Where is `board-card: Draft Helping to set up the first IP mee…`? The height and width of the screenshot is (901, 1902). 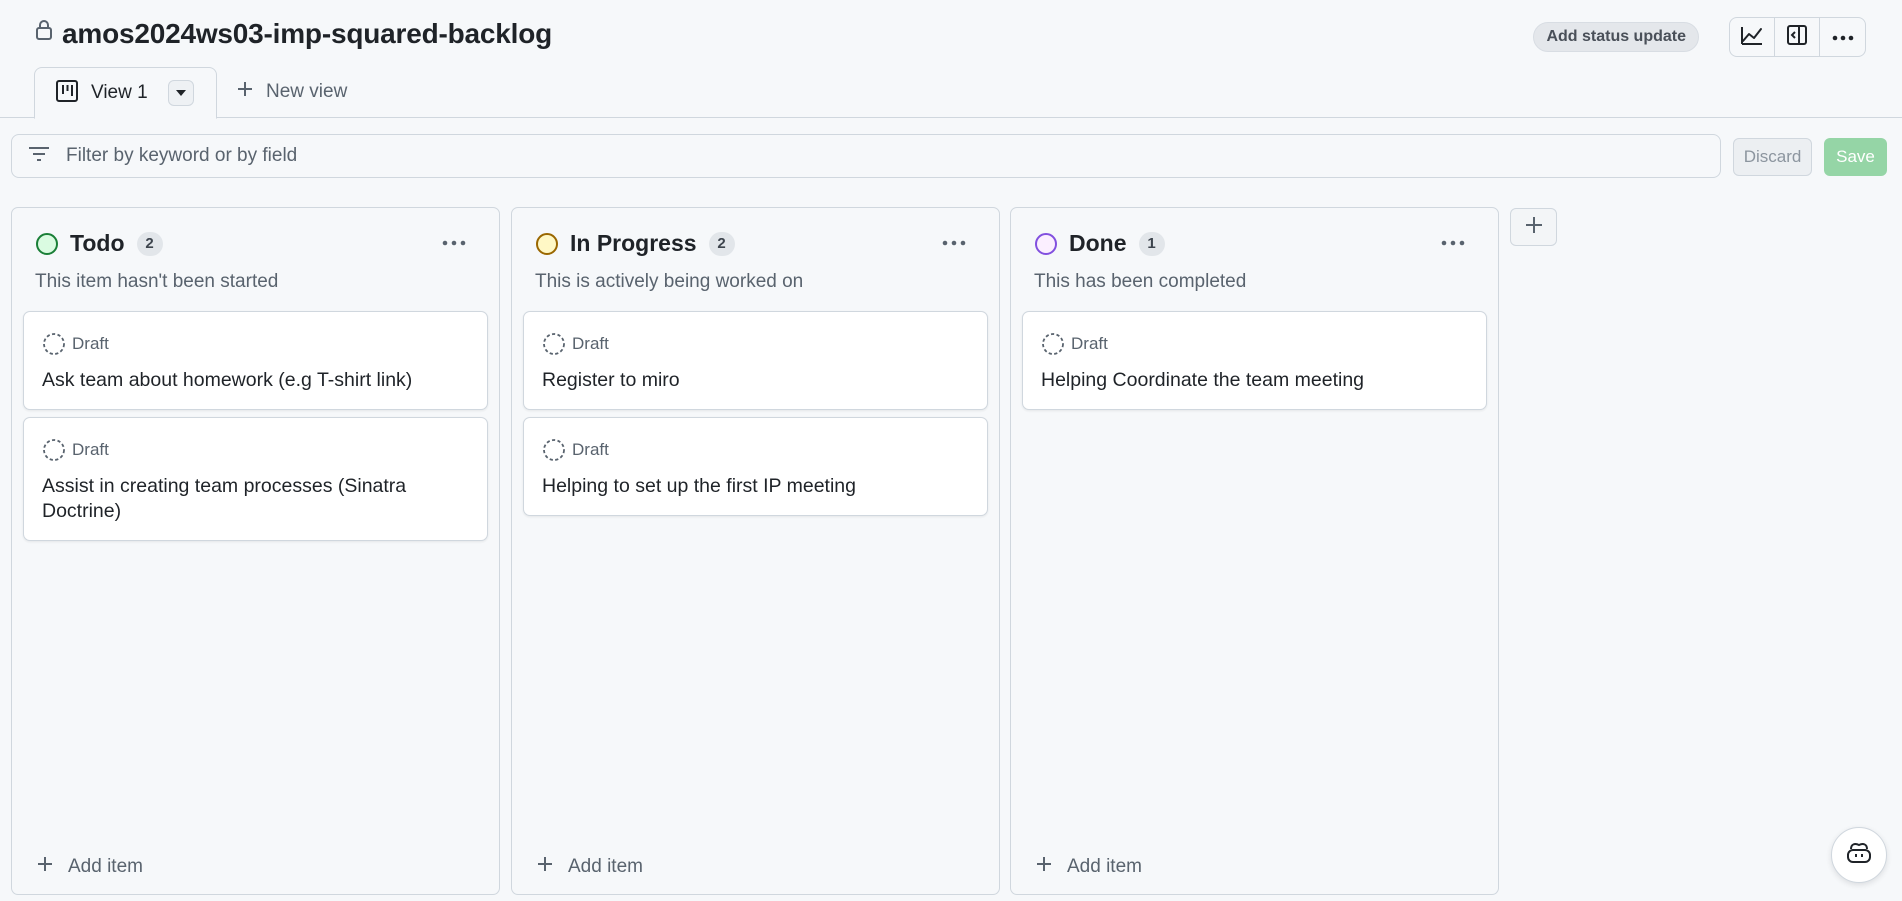
board-card: Draft Helping to set up the first IP mee… is located at coordinates (755, 466).